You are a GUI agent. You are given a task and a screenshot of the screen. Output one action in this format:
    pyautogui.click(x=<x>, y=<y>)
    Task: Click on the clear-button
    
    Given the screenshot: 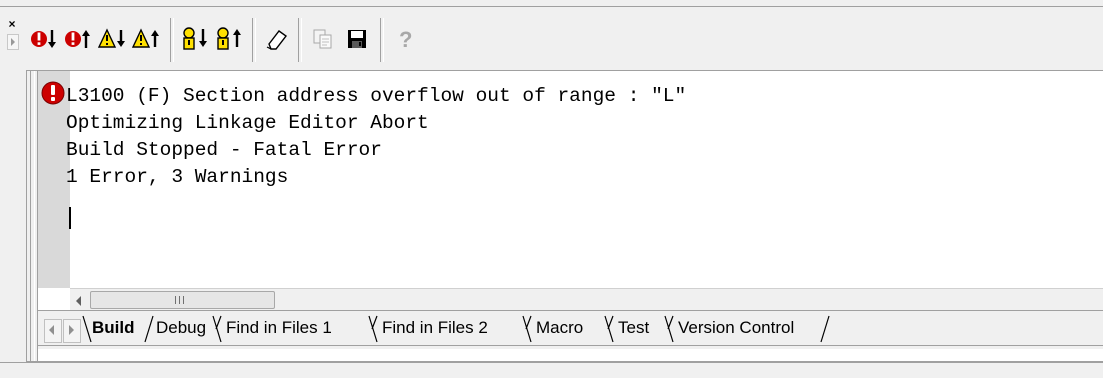 What is the action you would take?
    pyautogui.click(x=277, y=39)
    